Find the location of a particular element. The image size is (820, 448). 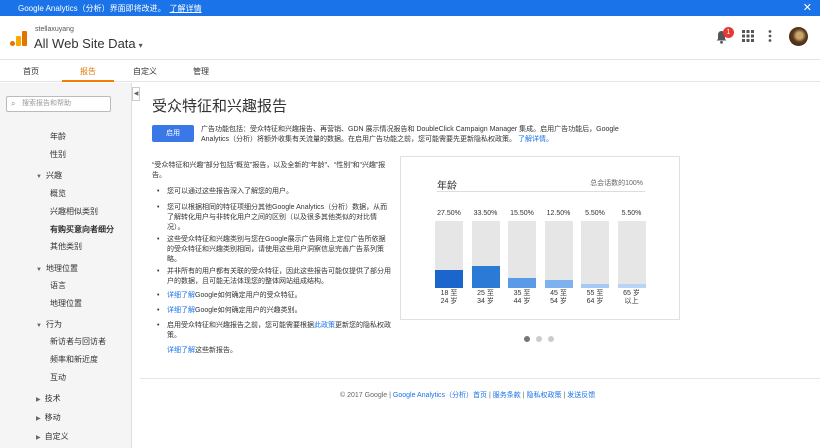

account-name: stellaxuyang is located at coordinates (54, 29).